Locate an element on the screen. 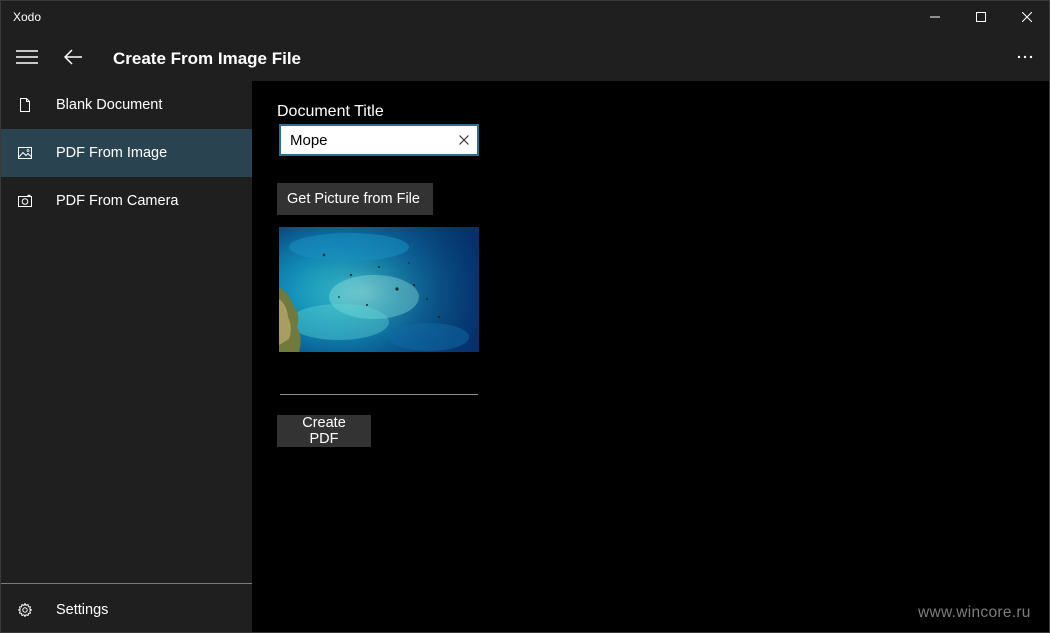  minimize-icon is located at coordinates (935, 17).